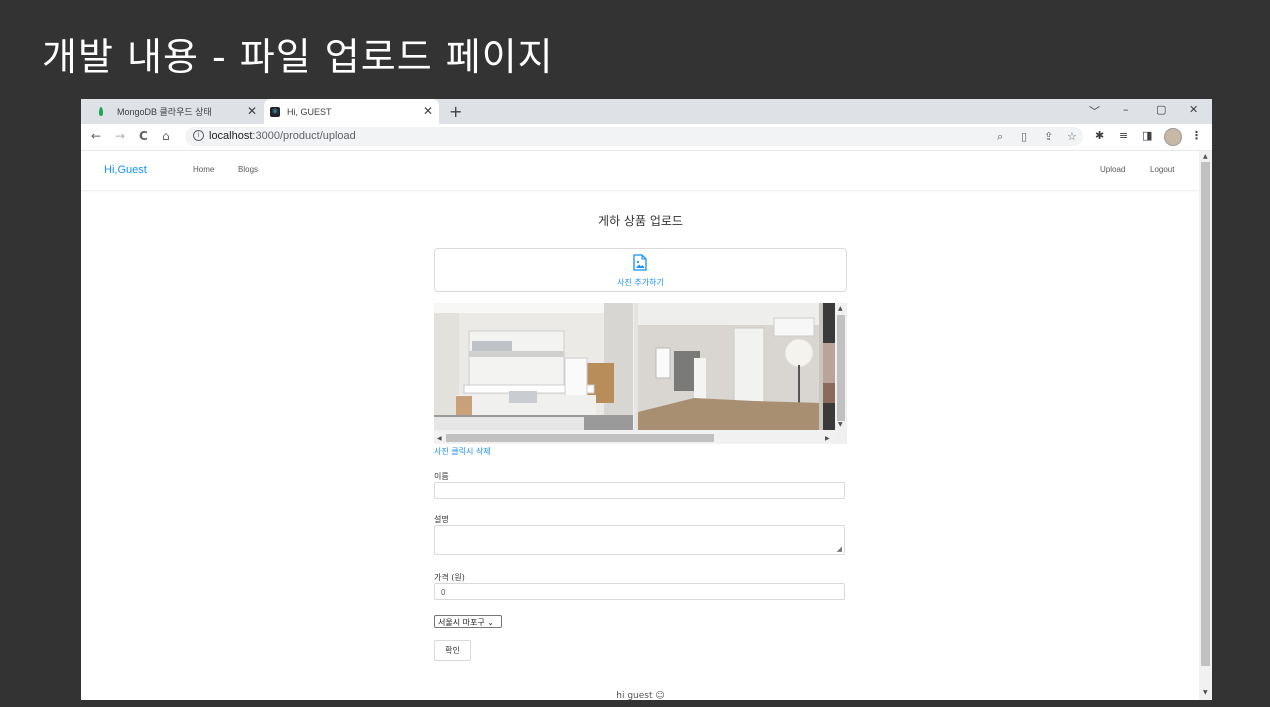 The image size is (1270, 707). Describe the element at coordinates (1000, 137) in the screenshot. I see `zoom-icon: ⌕` at that location.